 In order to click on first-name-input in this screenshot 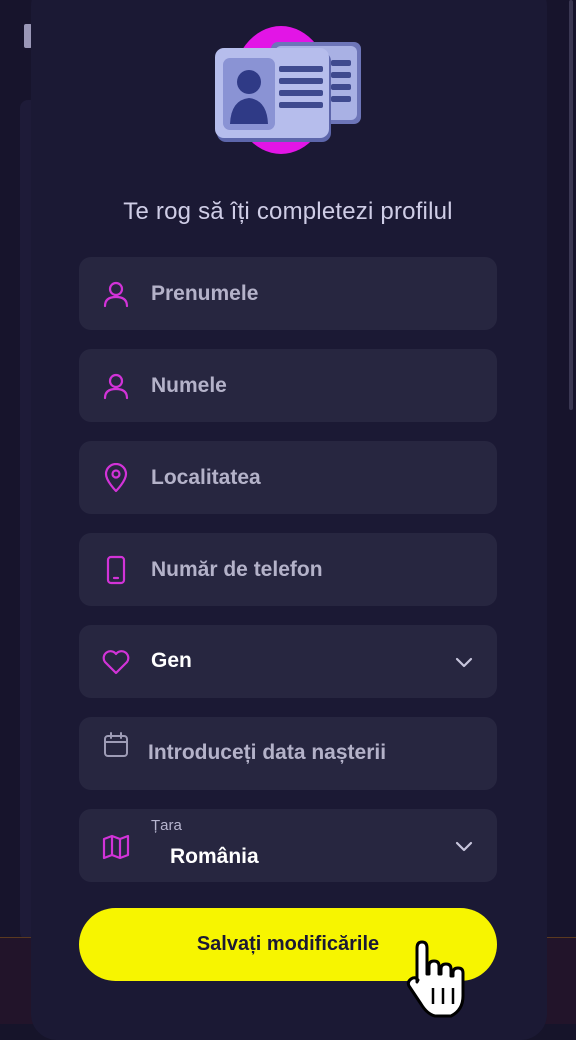, I will do `click(311, 293)`.